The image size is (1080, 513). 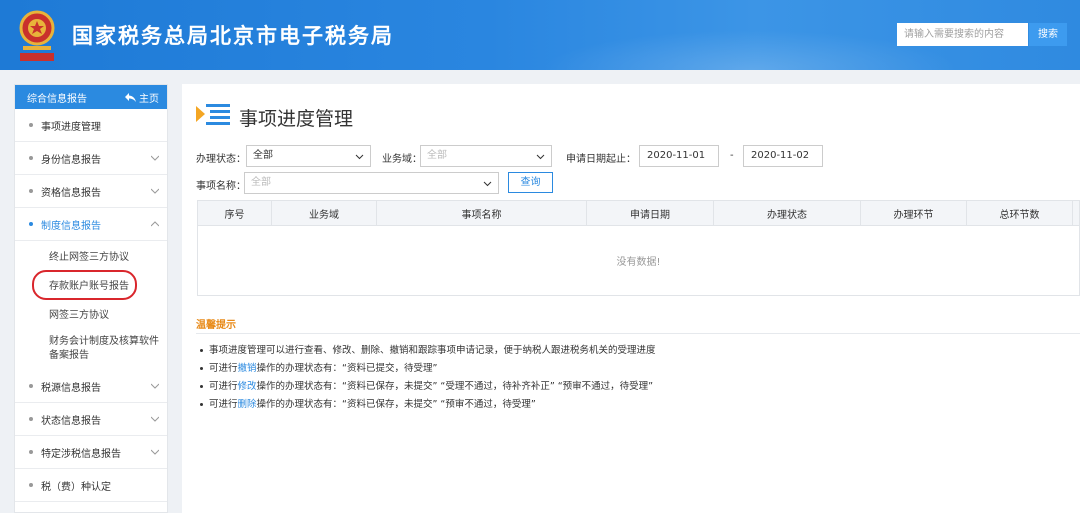 I want to click on status-filter-label: 办理状态：, so click(x=221, y=159).